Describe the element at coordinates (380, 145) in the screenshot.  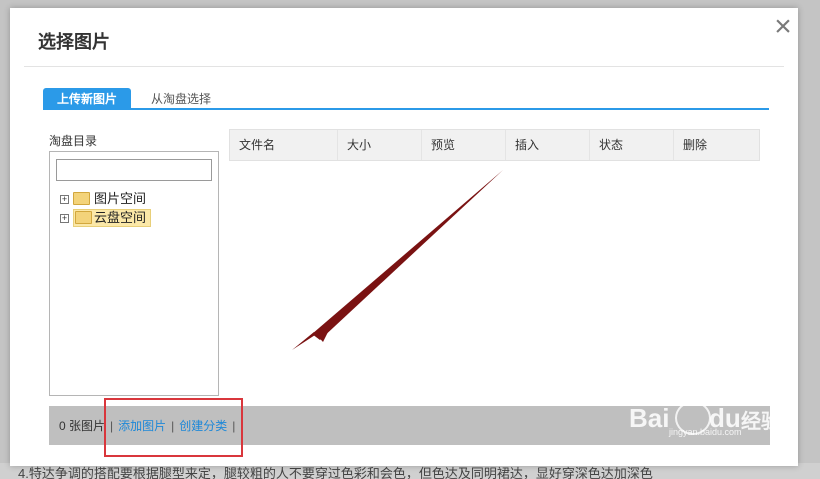
I see `column-header-size: 大小` at that location.